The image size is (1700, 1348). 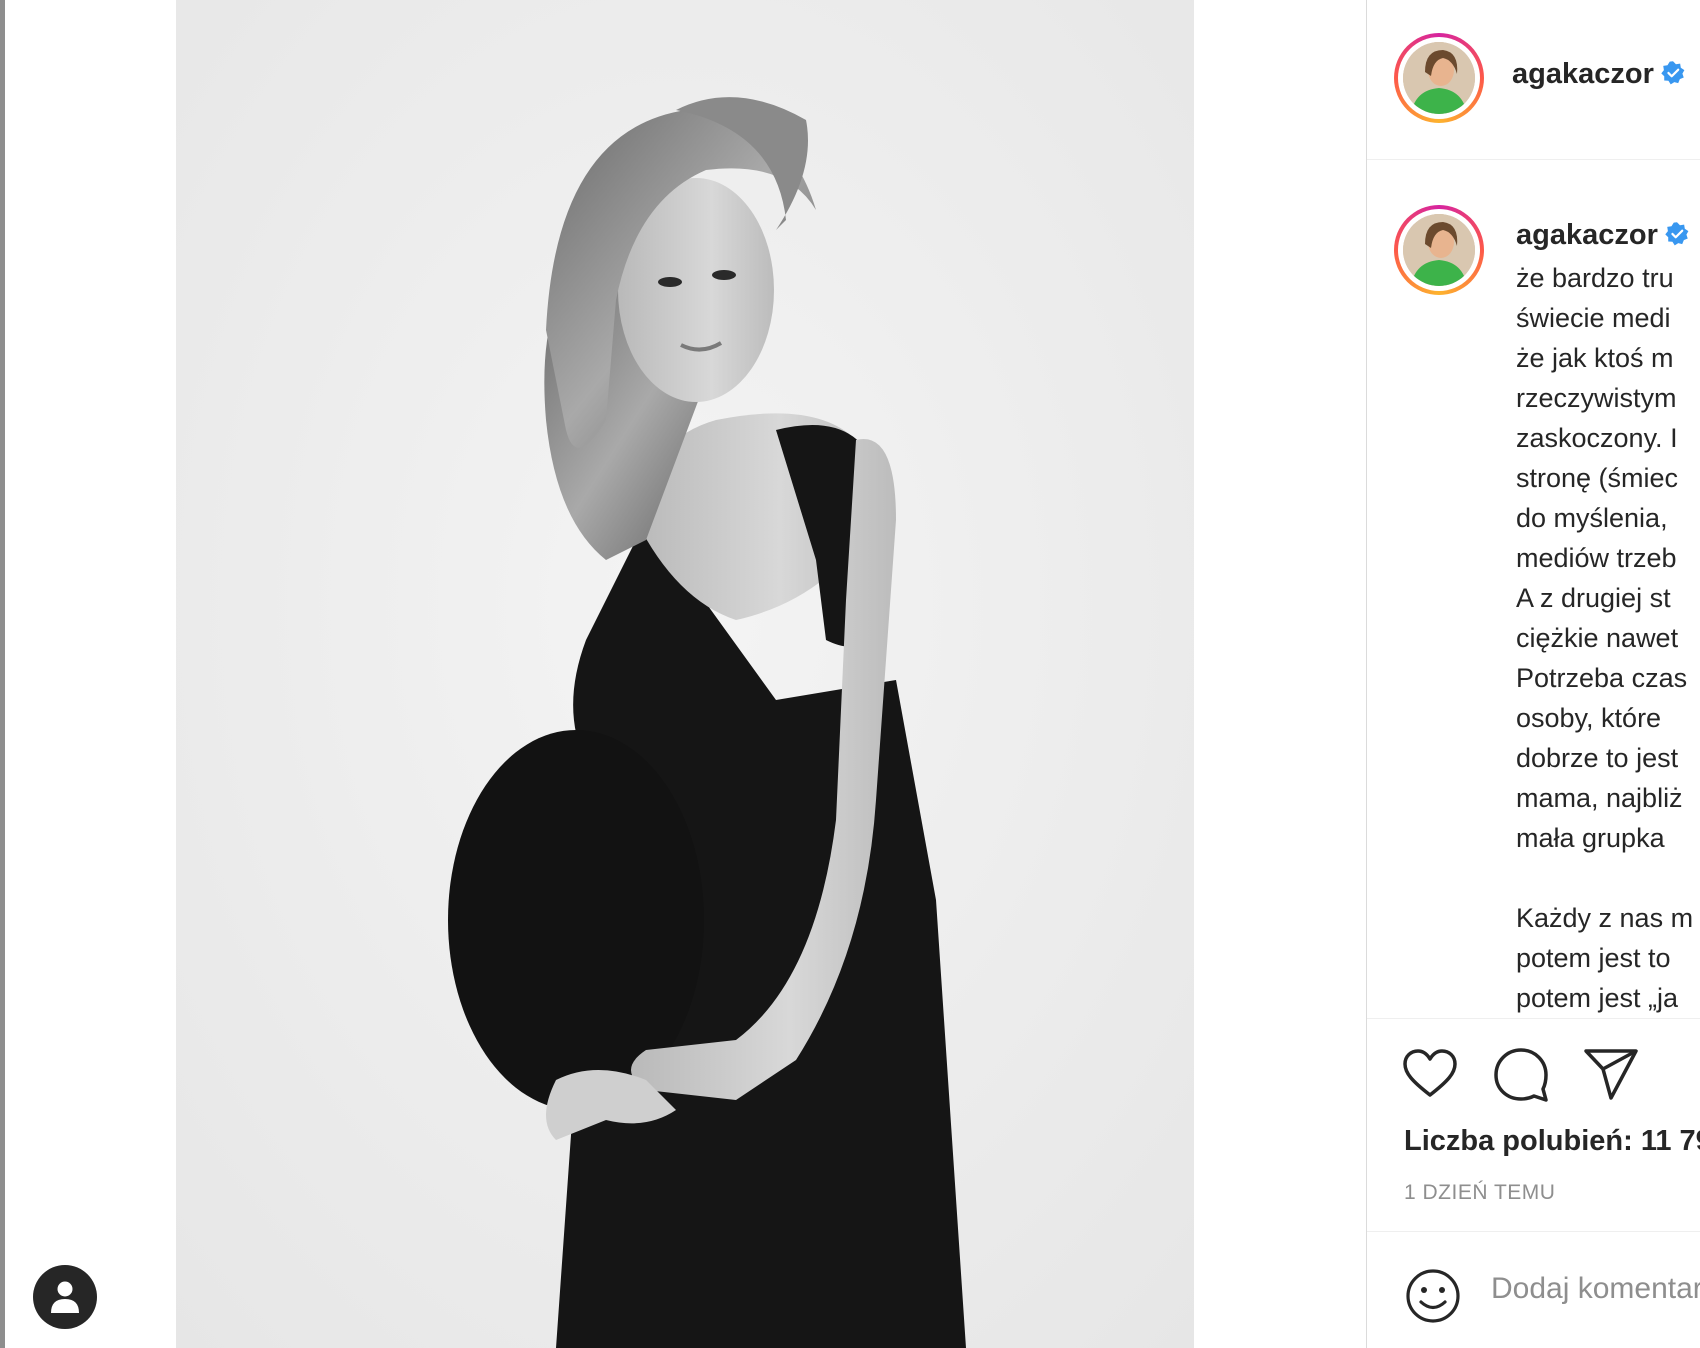 I want to click on comment-input, so click(x=1595, y=1289).